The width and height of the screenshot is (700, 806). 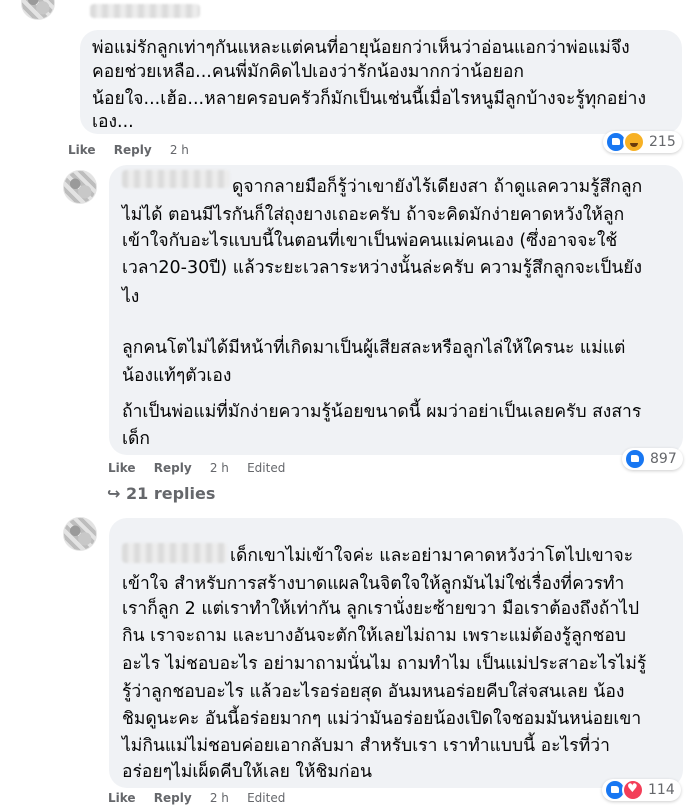 I want to click on comment-text-line: ไง, so click(x=131, y=297).